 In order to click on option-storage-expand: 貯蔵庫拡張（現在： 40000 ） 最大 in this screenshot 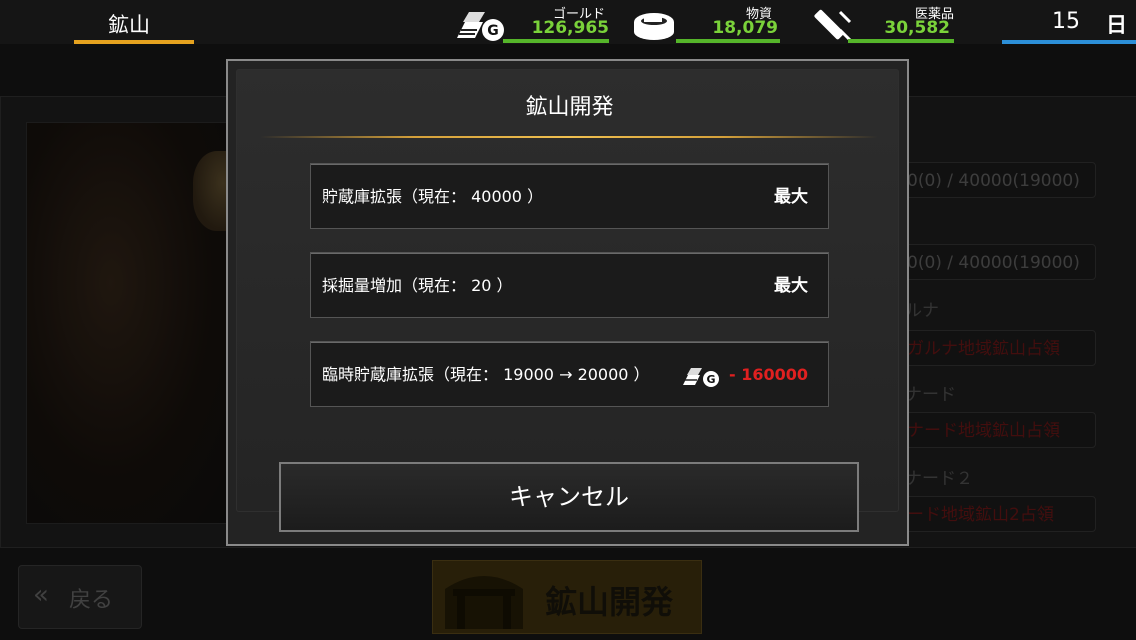, I will do `click(569, 196)`.